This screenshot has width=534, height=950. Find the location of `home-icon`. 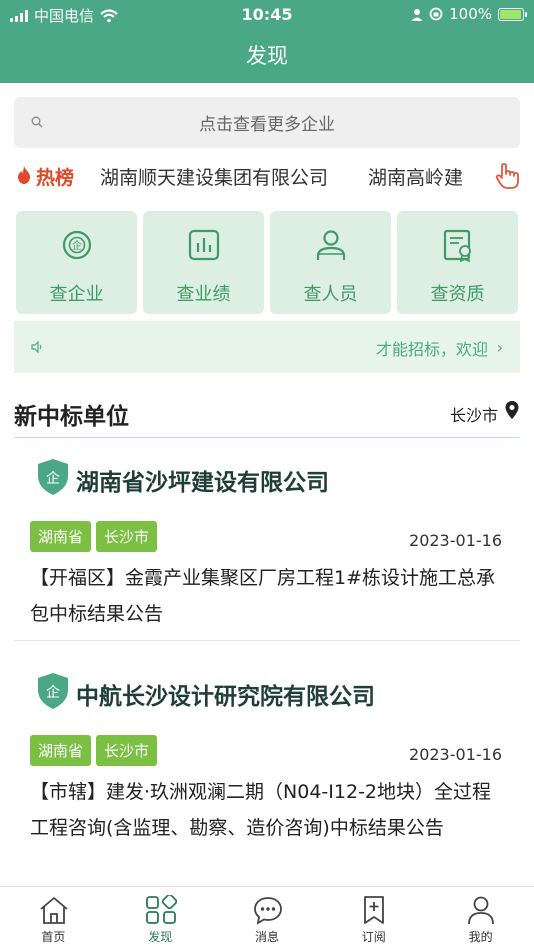

home-icon is located at coordinates (54, 910).